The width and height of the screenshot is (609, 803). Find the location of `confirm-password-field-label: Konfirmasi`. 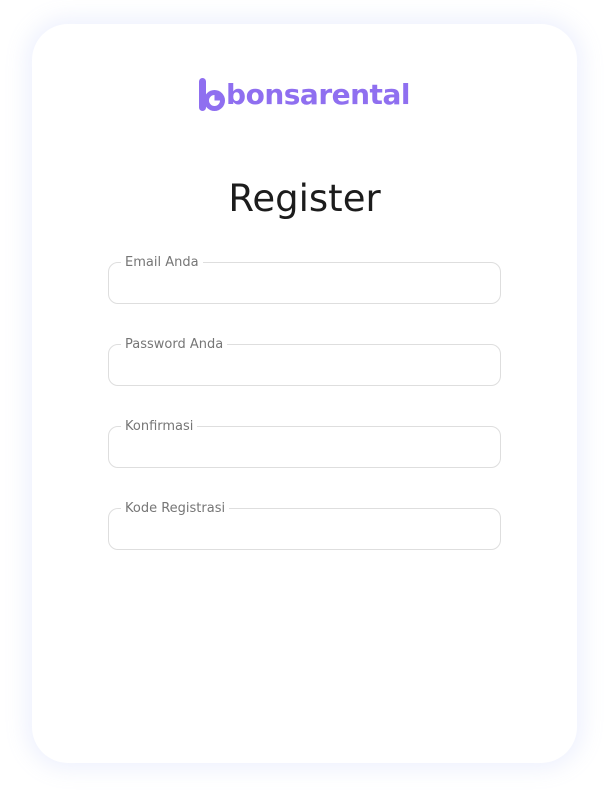

confirm-password-field-label: Konfirmasi is located at coordinates (159, 426).